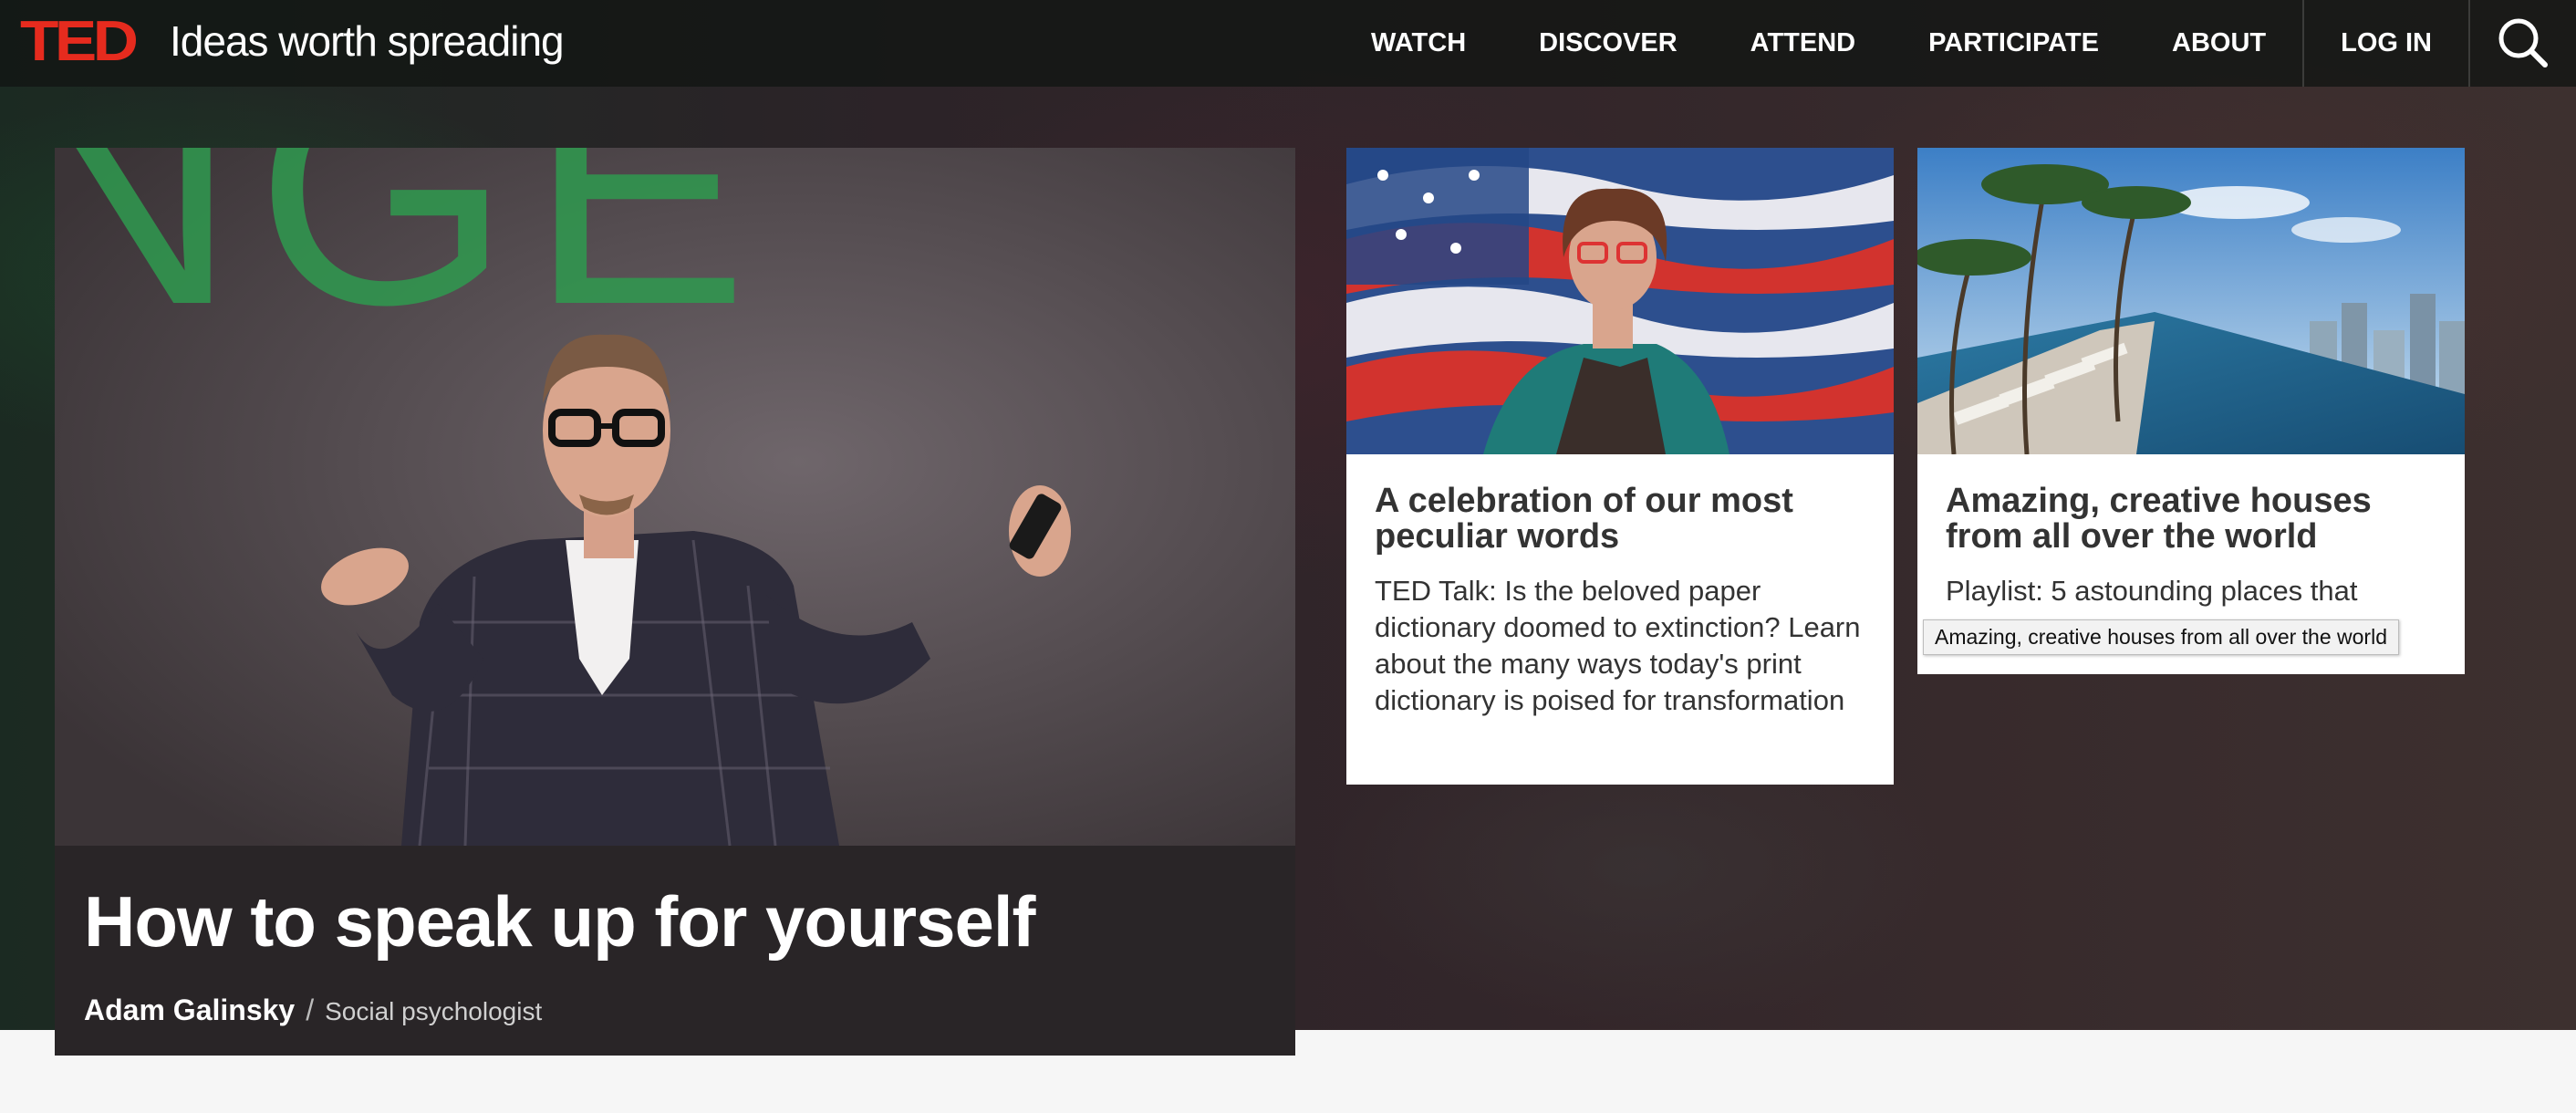  Describe the element at coordinates (189, 1009) in the screenshot. I see `speaker-name: Adam Galinsky` at that location.